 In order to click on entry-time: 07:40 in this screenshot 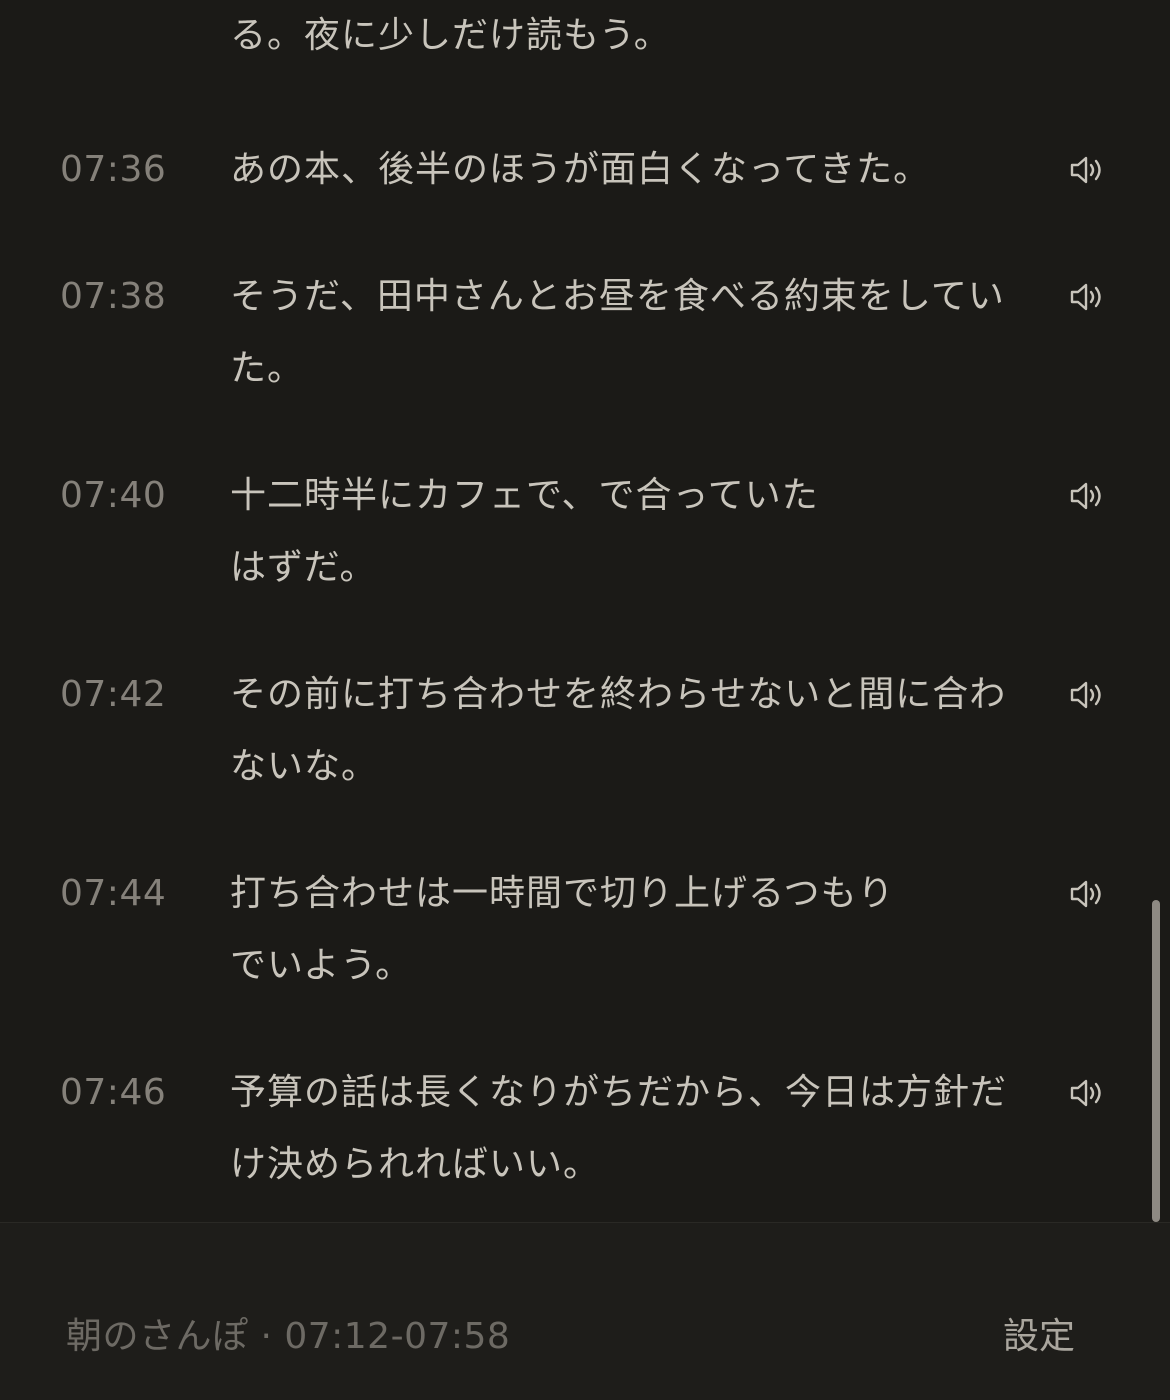, I will do `click(113, 495)`.